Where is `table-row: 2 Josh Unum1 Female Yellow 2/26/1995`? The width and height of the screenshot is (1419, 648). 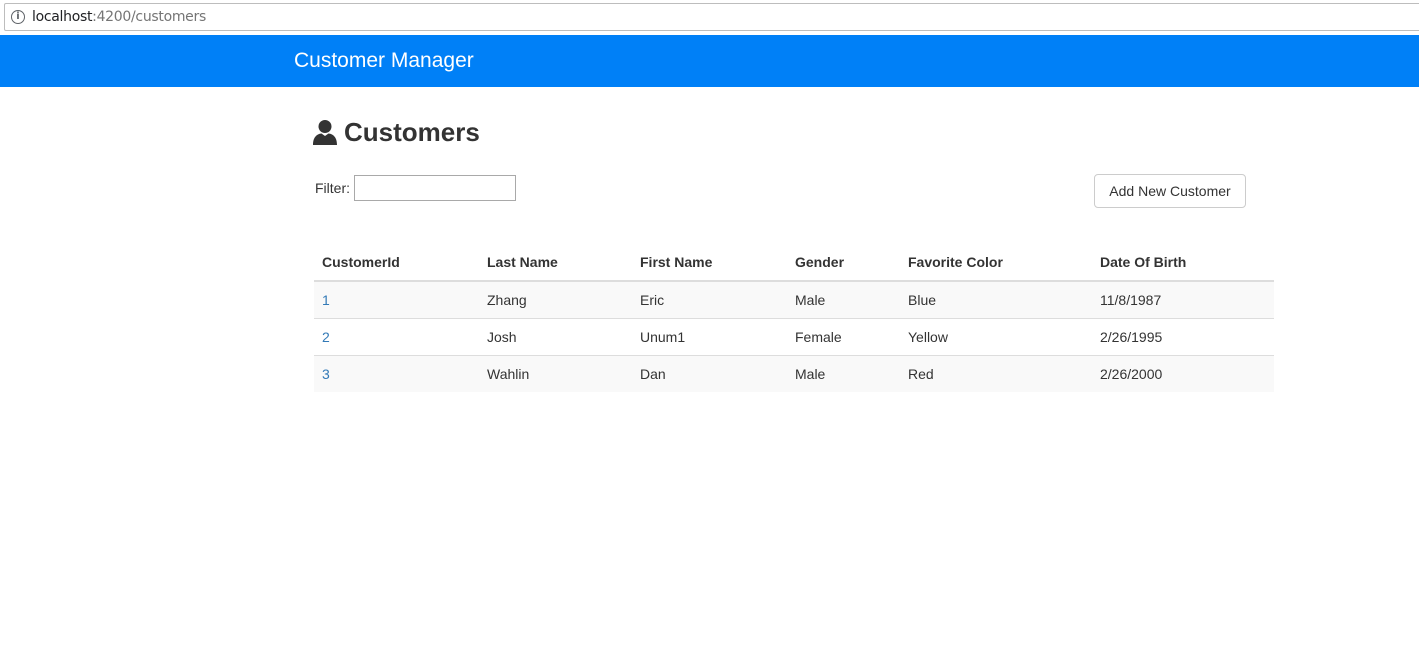
table-row: 2 Josh Unum1 Female Yellow 2/26/1995 is located at coordinates (794, 336).